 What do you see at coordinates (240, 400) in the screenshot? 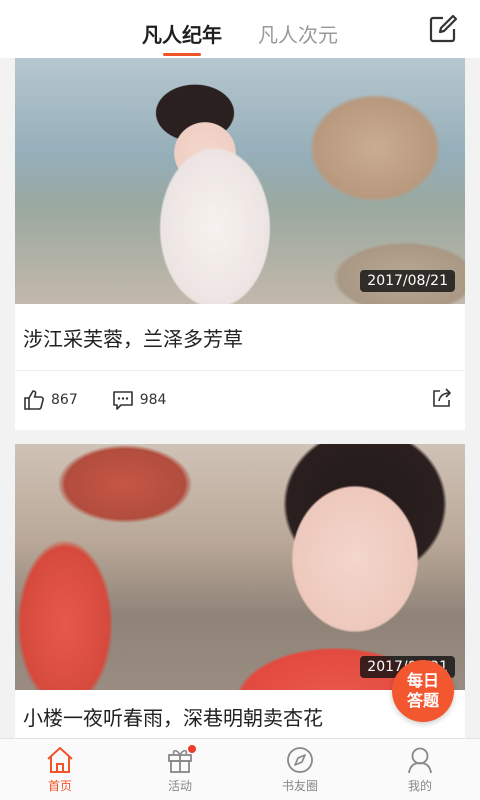
I see `feed-actions: 867 984` at bounding box center [240, 400].